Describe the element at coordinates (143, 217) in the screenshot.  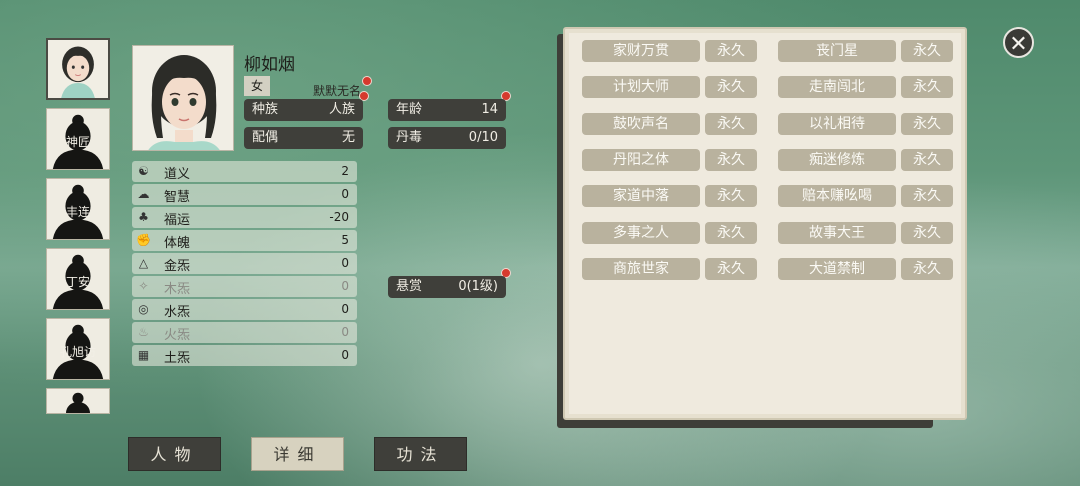
I see `clover-icon: ♣` at that location.